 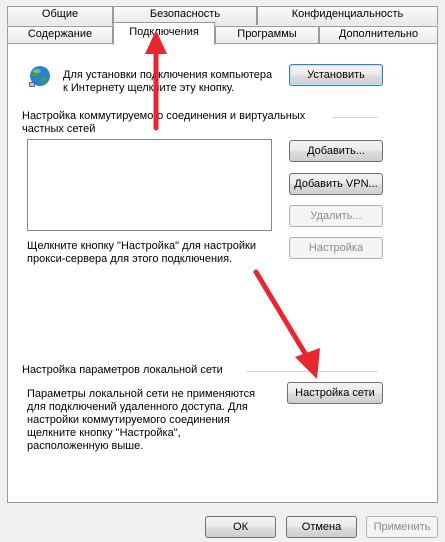 What do you see at coordinates (141, 394) in the screenshot?
I see `lan-note-line-1: Параметры локальной сети не применяются` at bounding box center [141, 394].